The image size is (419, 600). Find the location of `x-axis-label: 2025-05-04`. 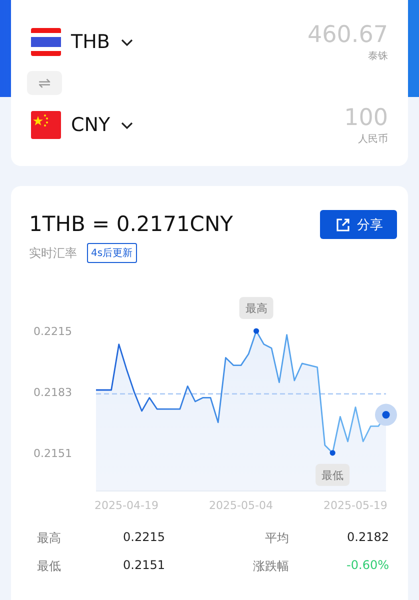

x-axis-label: 2025-05-04 is located at coordinates (241, 505).